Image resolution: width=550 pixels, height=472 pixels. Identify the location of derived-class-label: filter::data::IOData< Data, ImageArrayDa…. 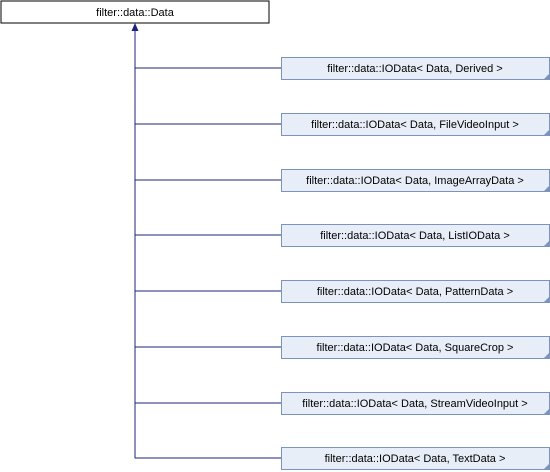
(415, 181).